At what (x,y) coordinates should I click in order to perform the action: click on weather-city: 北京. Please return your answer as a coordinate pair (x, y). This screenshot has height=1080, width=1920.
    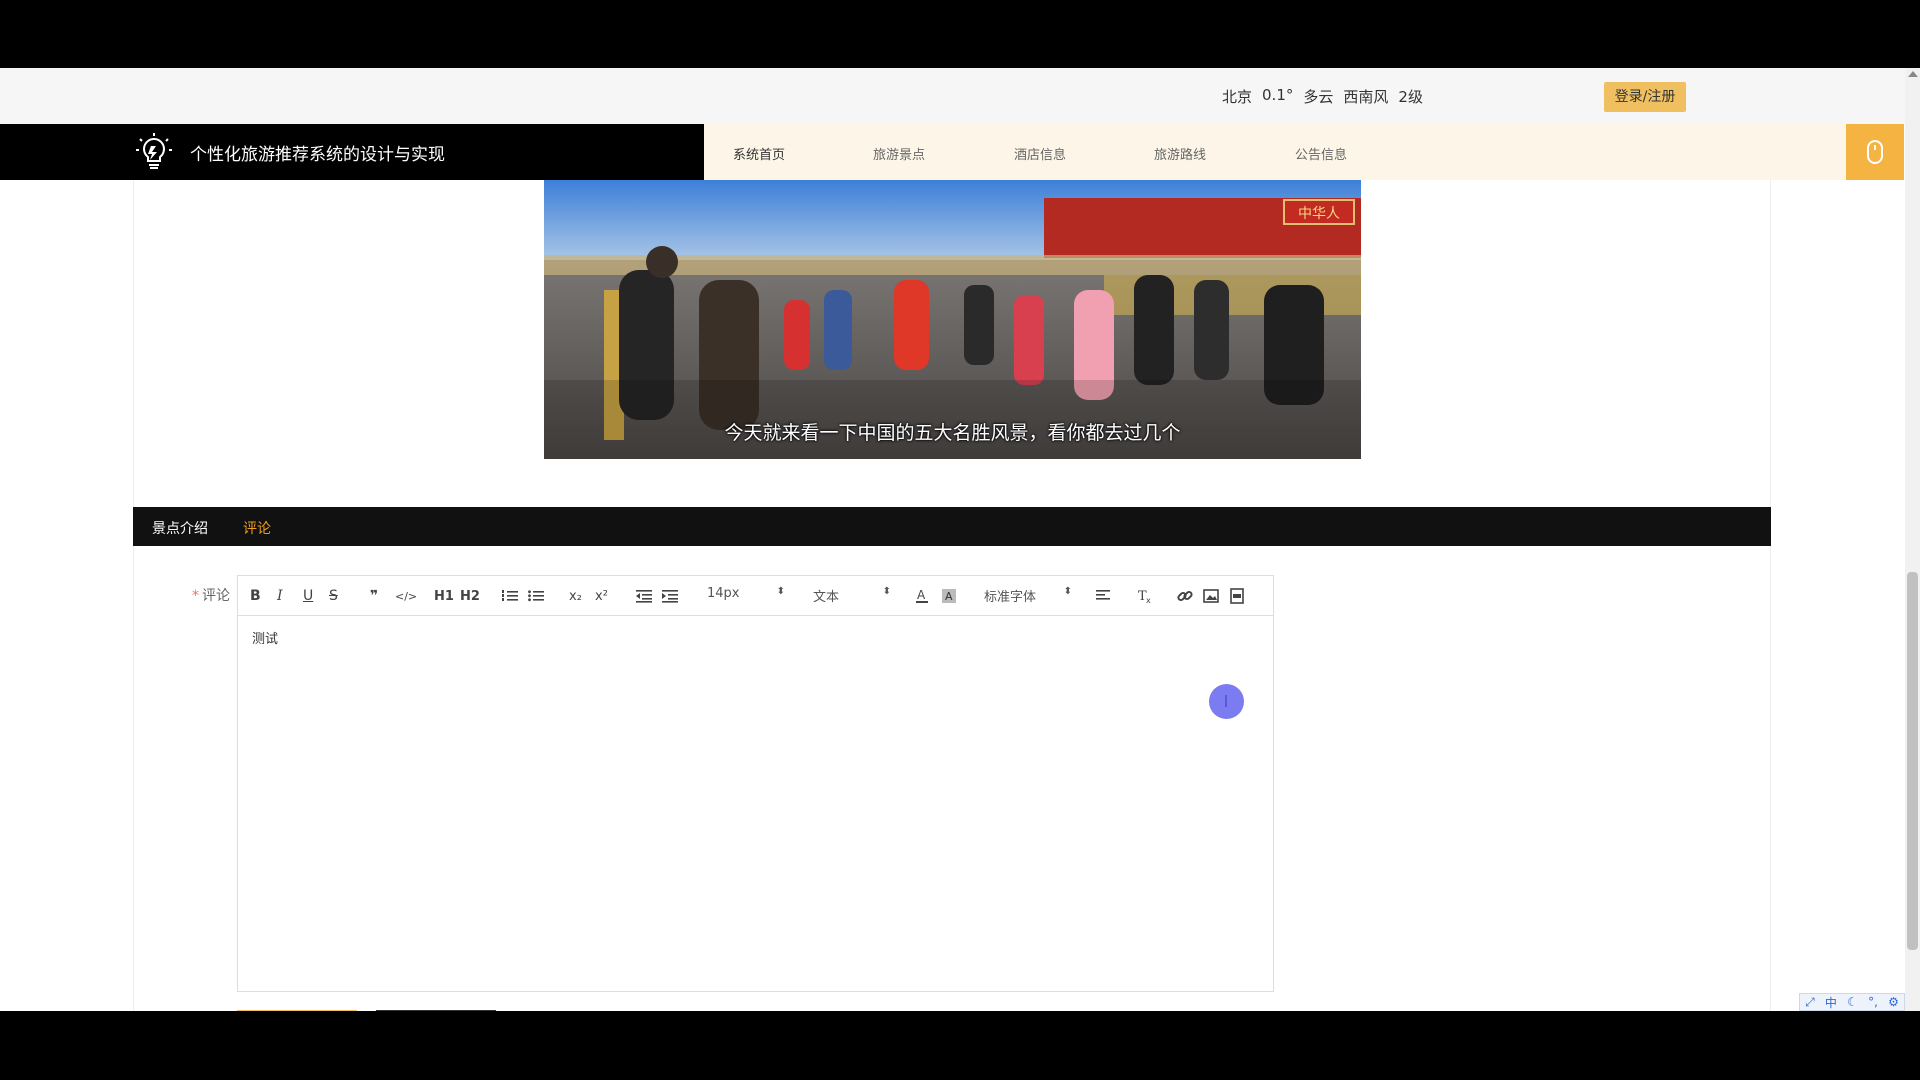
    Looking at the image, I should click on (1237, 97).